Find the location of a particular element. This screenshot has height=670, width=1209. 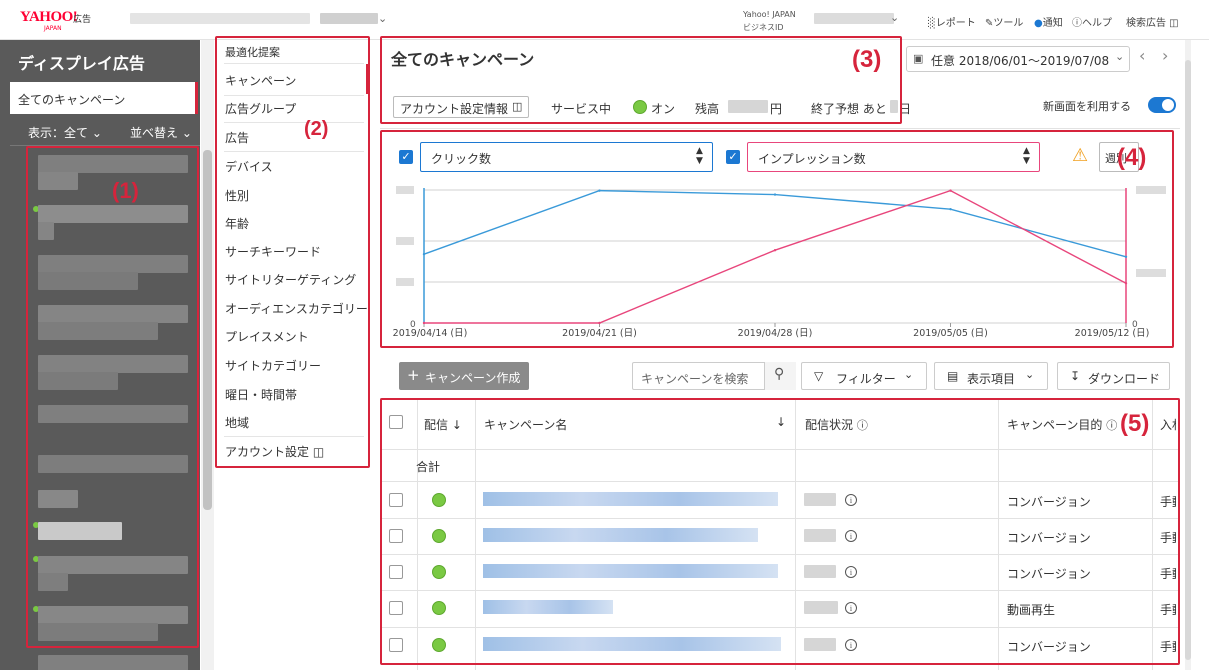

col-campaign-goal: キャンペーン目的 ⓘ is located at coordinates (1062, 424).